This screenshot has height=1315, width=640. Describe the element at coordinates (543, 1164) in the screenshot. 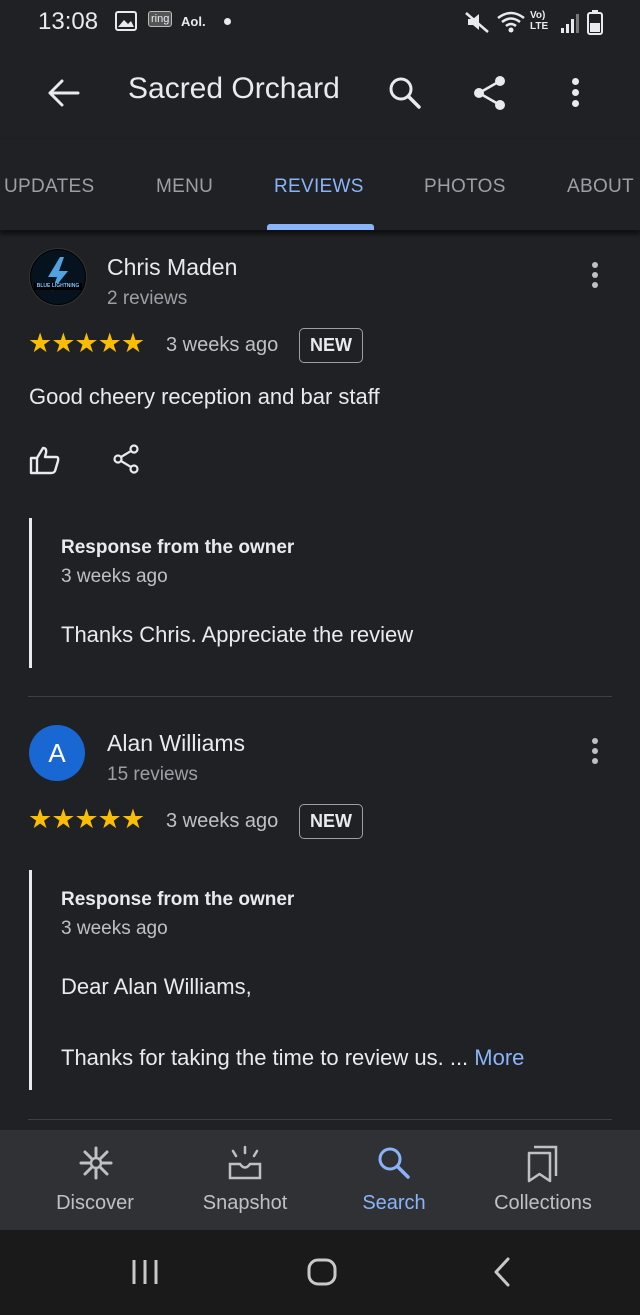

I see `collections-icon` at that location.